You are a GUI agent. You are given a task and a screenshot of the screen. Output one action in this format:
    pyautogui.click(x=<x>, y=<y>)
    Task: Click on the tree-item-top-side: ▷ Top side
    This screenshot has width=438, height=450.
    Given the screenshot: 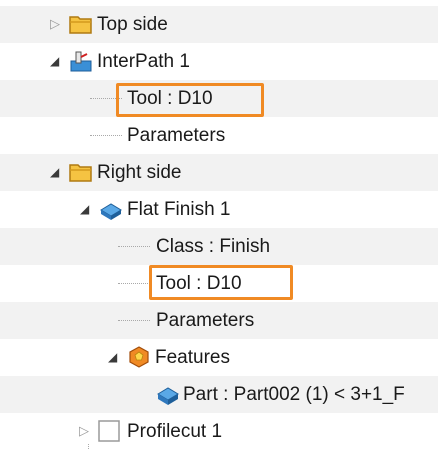 What is the action you would take?
    pyautogui.click(x=219, y=24)
    